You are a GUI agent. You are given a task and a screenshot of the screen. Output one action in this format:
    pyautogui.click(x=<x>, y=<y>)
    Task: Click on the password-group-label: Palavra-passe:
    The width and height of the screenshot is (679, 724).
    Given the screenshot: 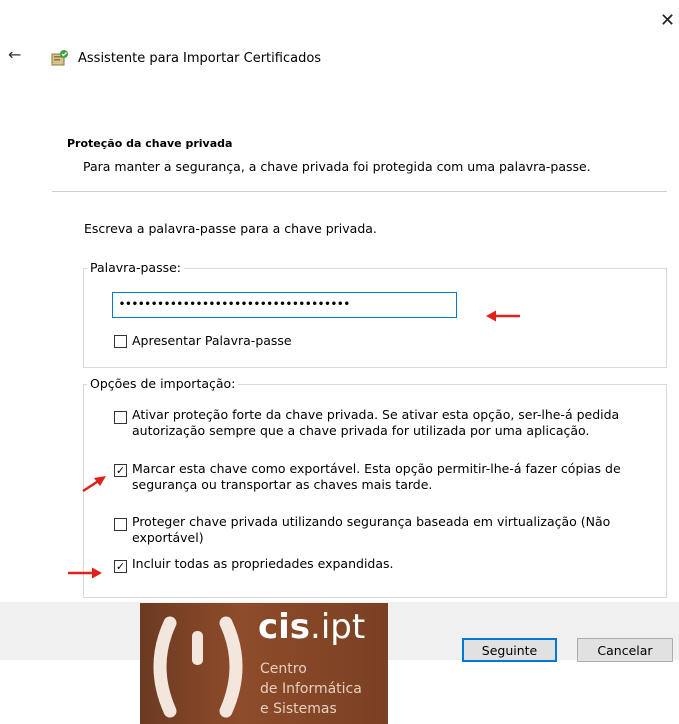 What is the action you would take?
    pyautogui.click(x=135, y=267)
    